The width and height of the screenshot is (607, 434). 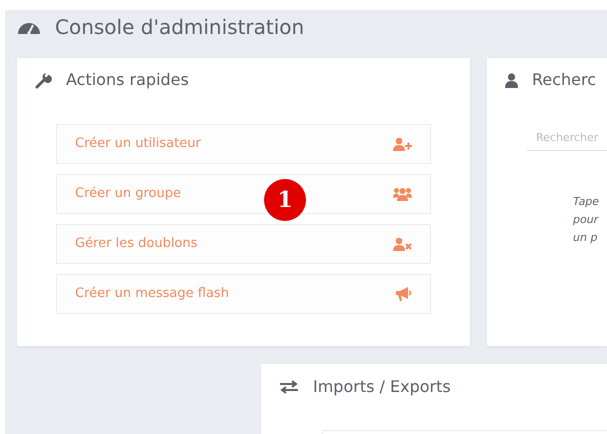 What do you see at coordinates (564, 80) in the screenshot?
I see `card-title: Recherc` at bounding box center [564, 80].